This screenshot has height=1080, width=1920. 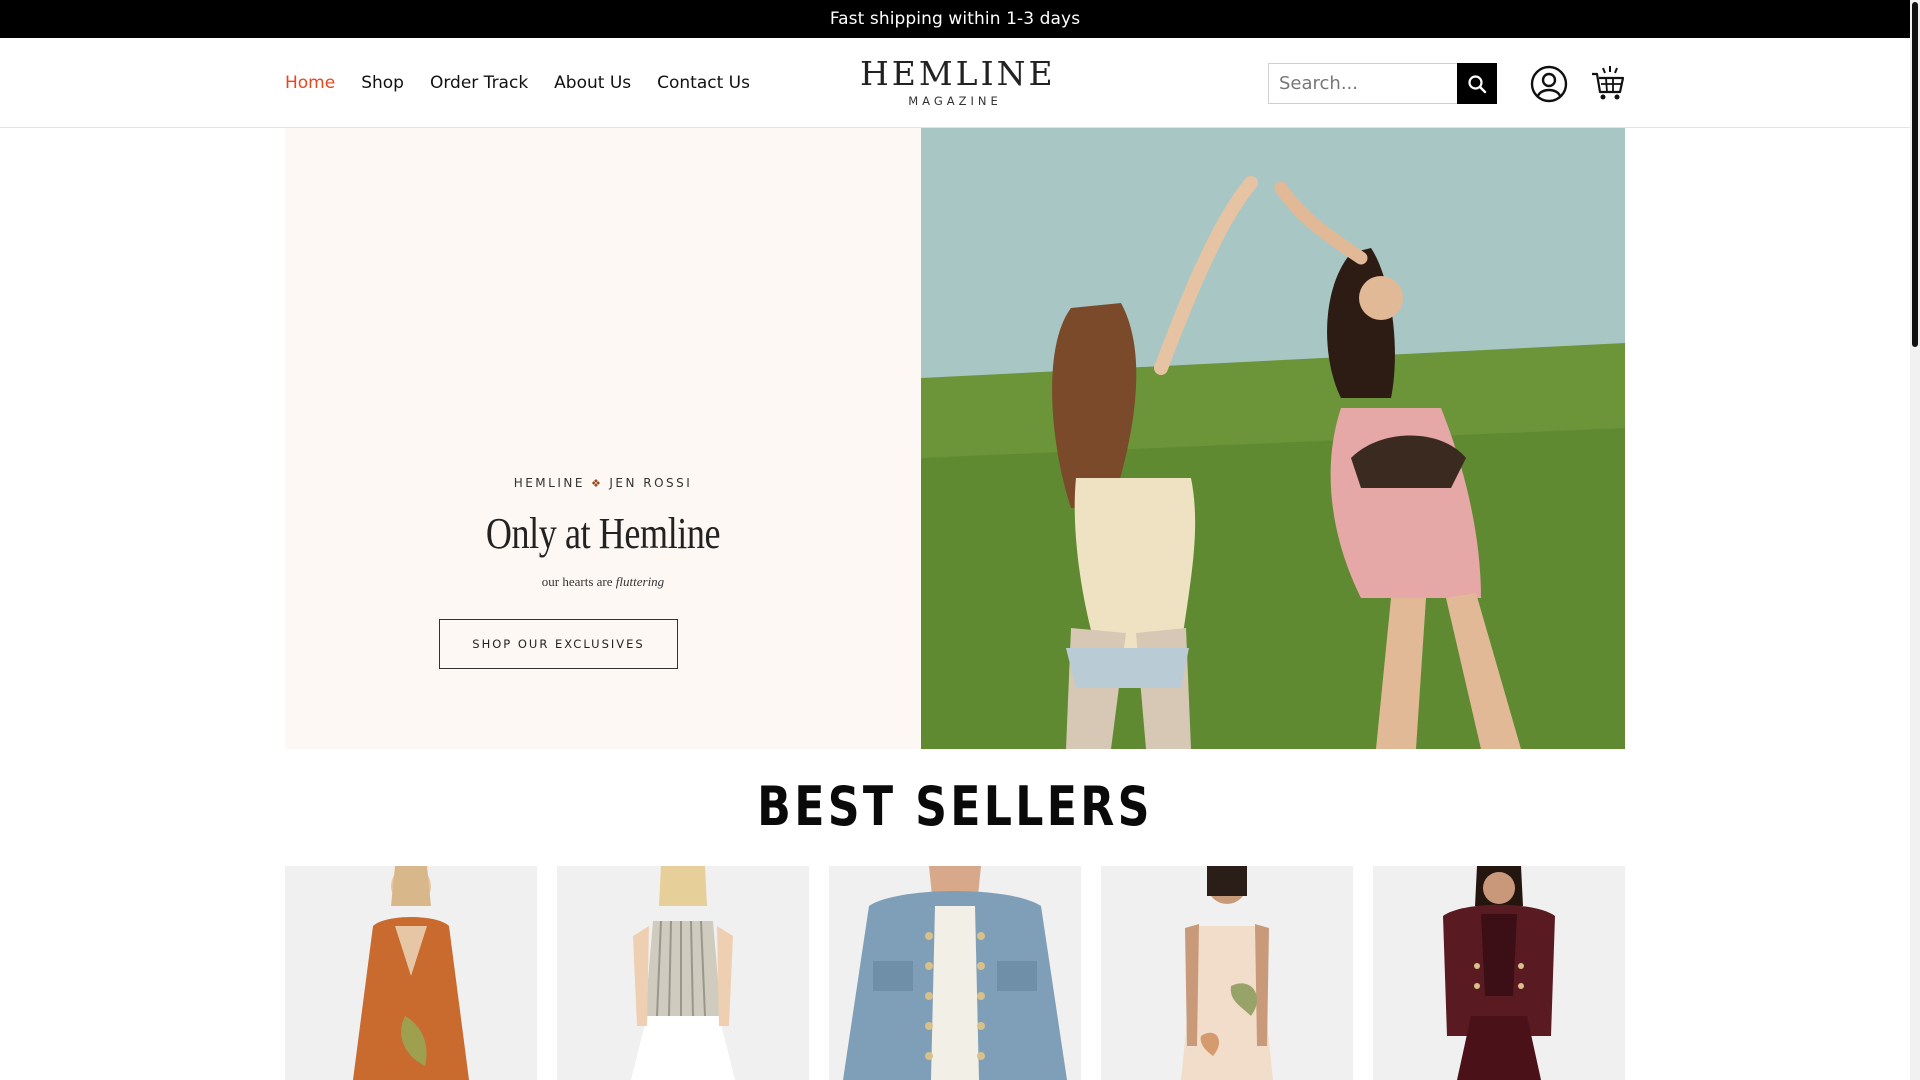 What do you see at coordinates (382, 83) in the screenshot?
I see `nav-shop: Shop` at bounding box center [382, 83].